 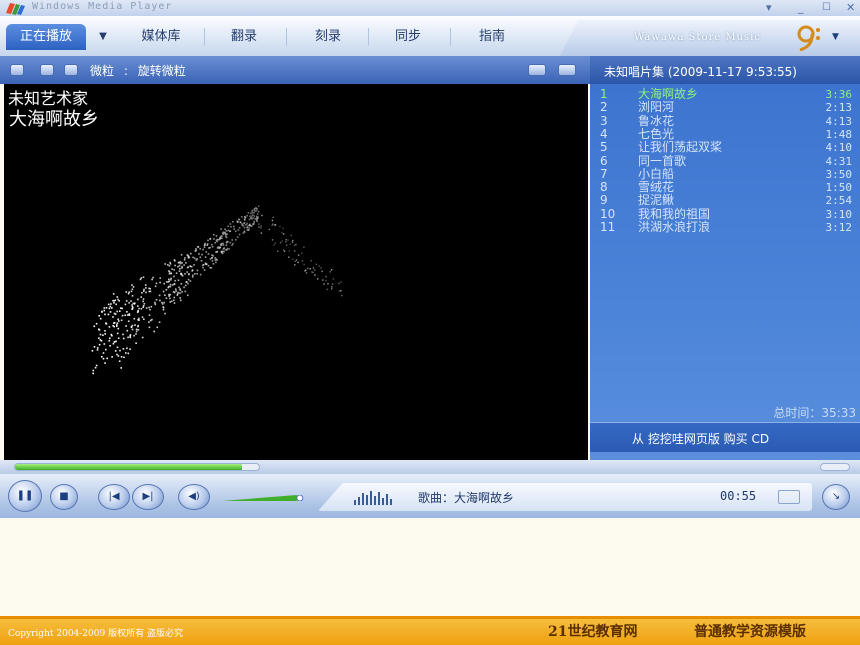 What do you see at coordinates (604, 173) in the screenshot?
I see `track-number: 7` at bounding box center [604, 173].